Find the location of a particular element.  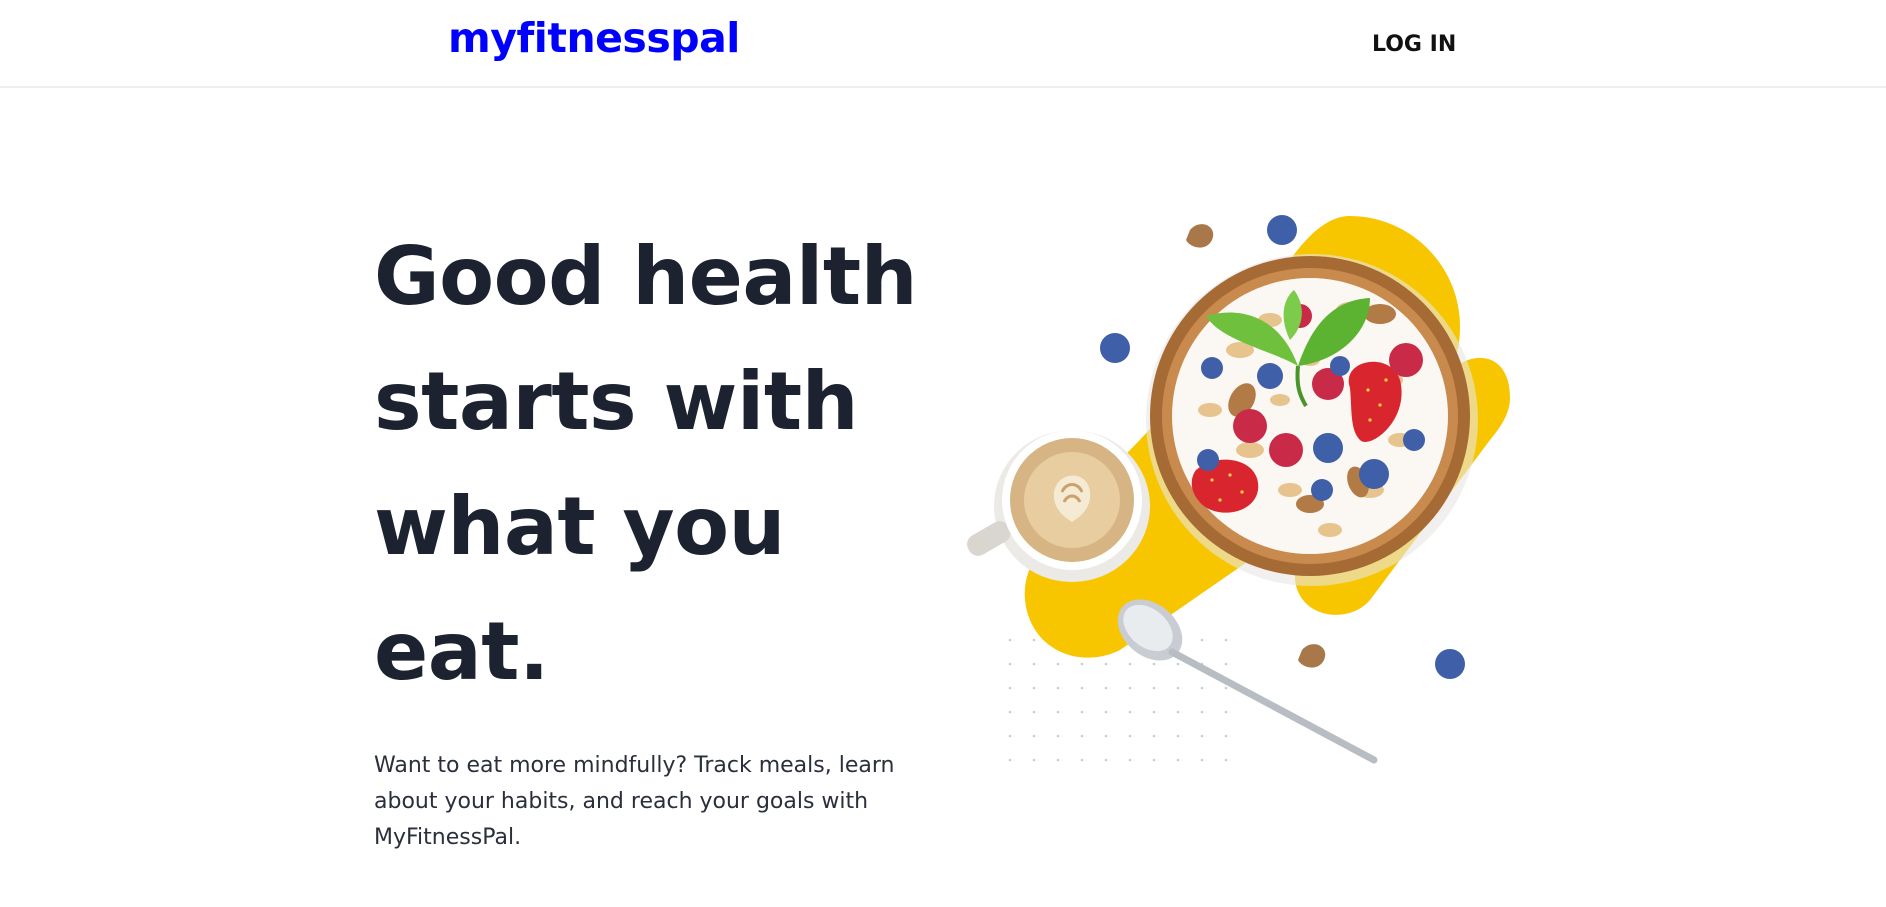

coffee-cup is located at coordinates (1058, 506).